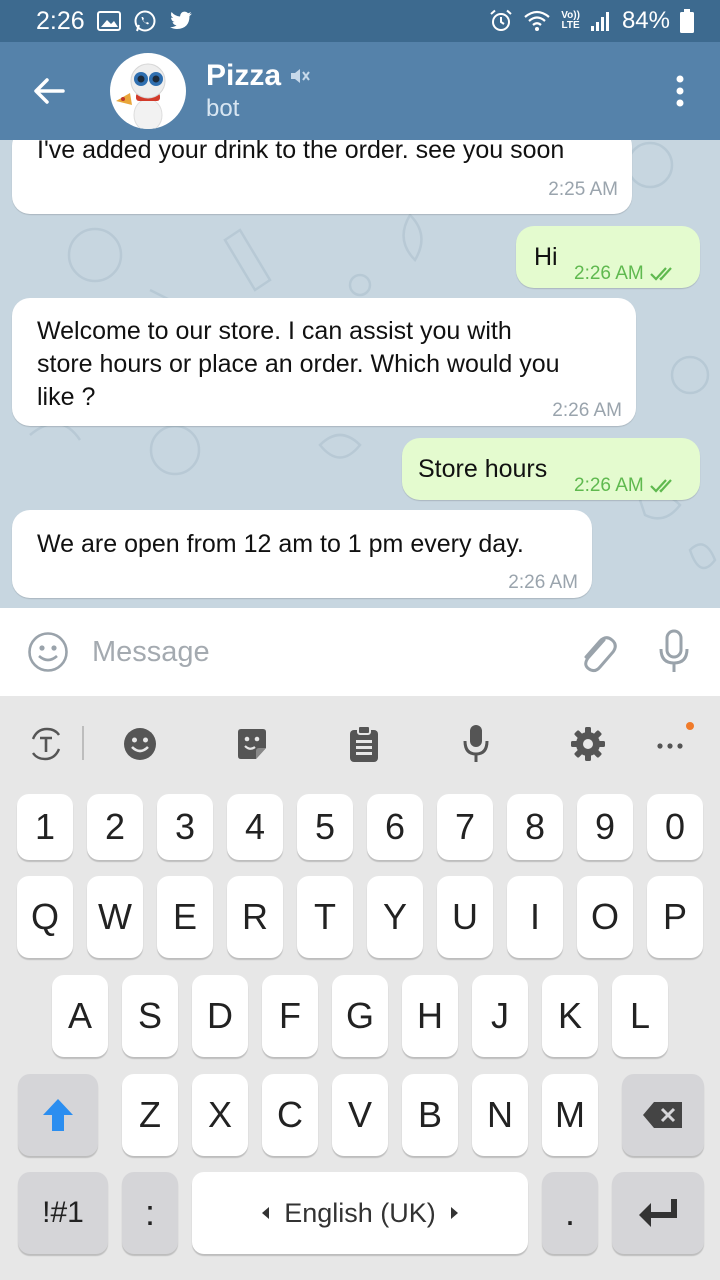  I want to click on emoji-keyboard-button, so click(140, 744).